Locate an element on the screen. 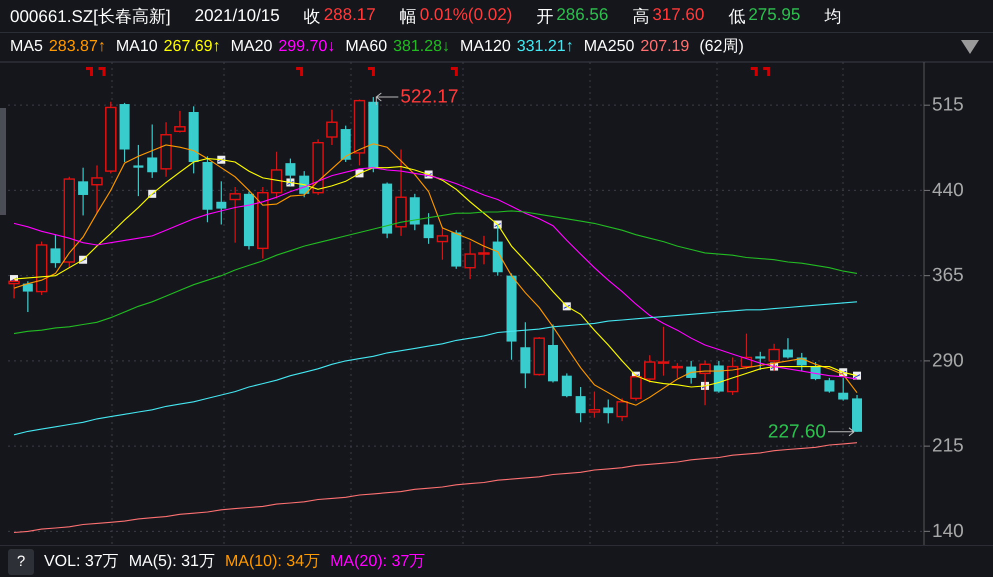  ma-label: MA250 is located at coordinates (609, 47).